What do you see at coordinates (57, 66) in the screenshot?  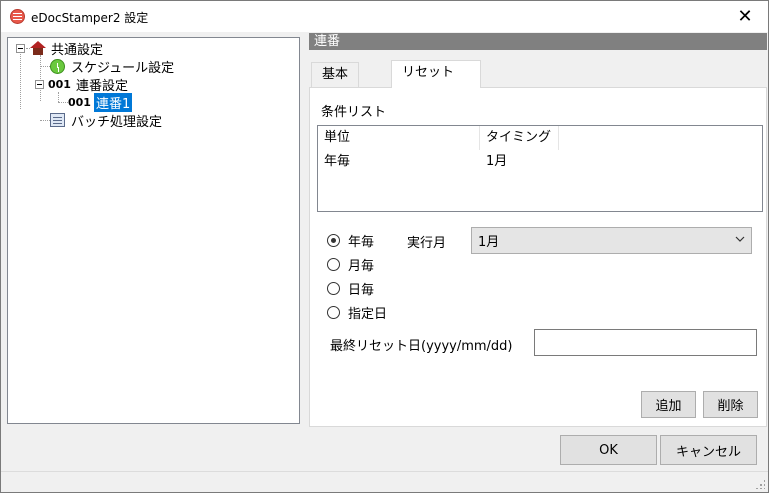 I see `clock-icon` at bounding box center [57, 66].